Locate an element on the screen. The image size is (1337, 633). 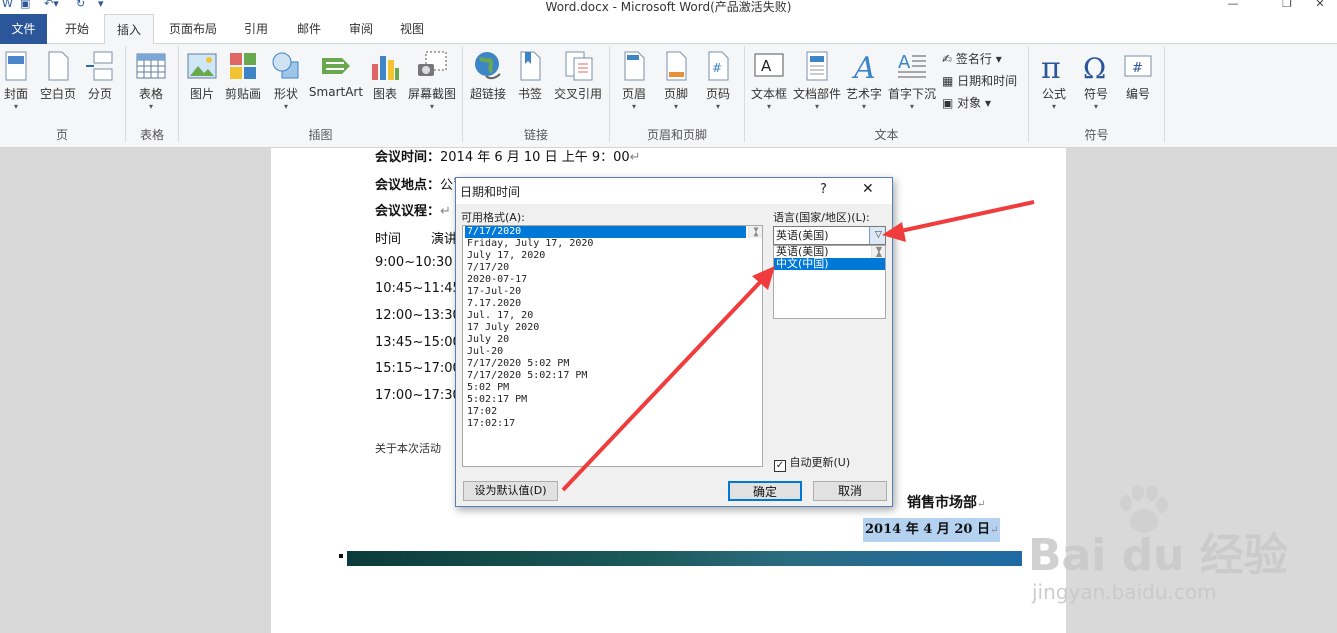
arrow-head is located at coordinates (894, 232).